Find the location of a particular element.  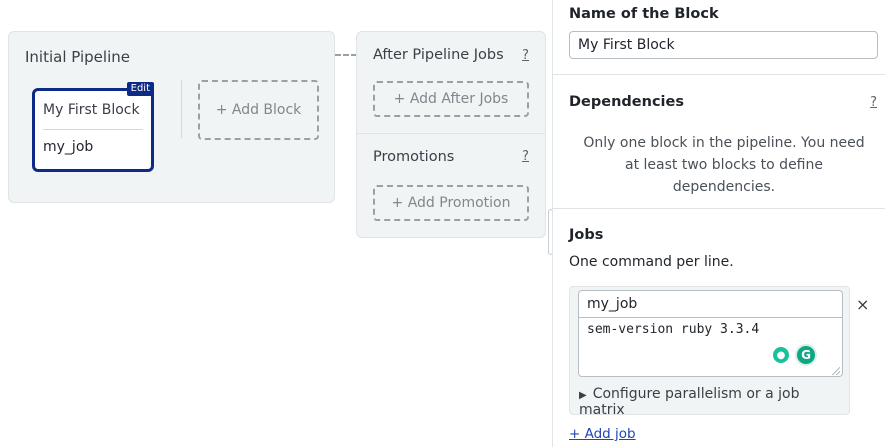

block-name: My First Block is located at coordinates (91, 110).